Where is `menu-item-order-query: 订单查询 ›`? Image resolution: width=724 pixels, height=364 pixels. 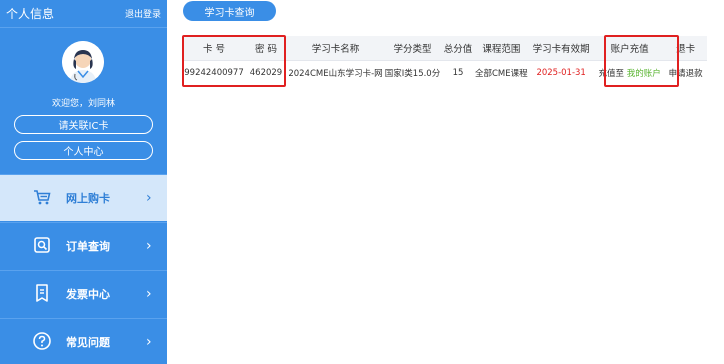 menu-item-order-query: 订单查询 › is located at coordinates (83, 245).